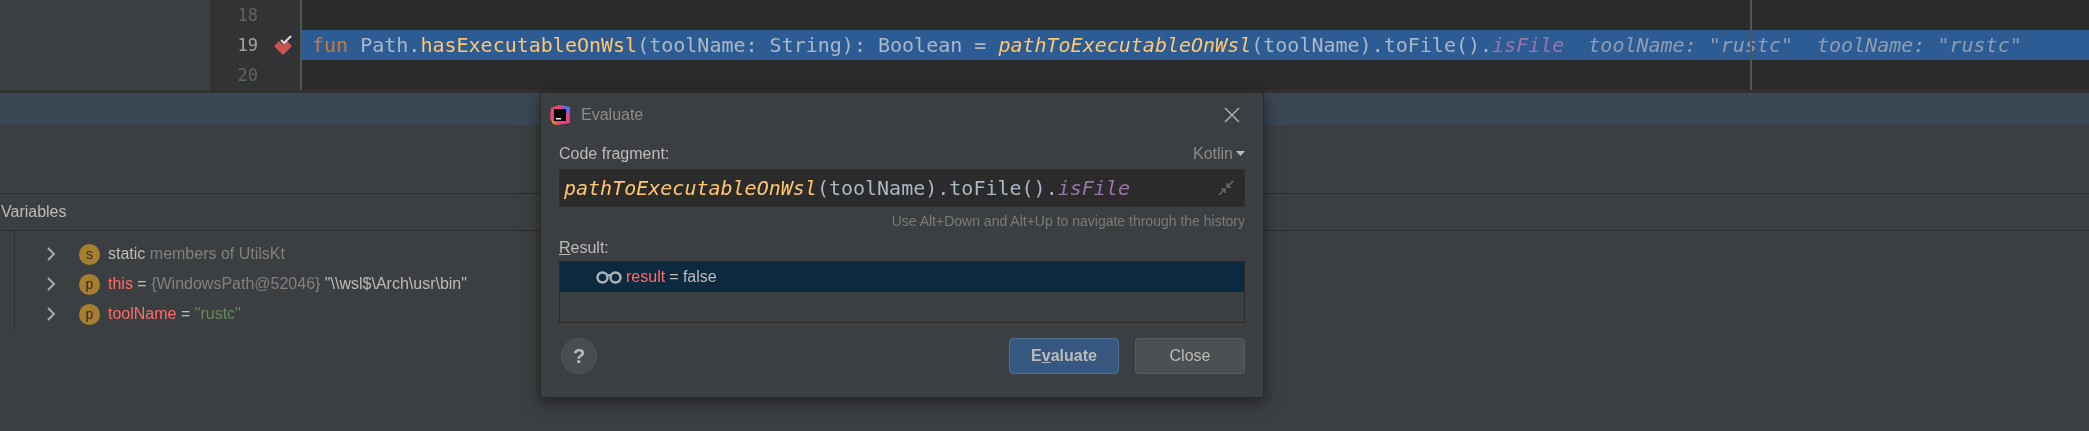  I want to click on help-button: ?, so click(579, 356).